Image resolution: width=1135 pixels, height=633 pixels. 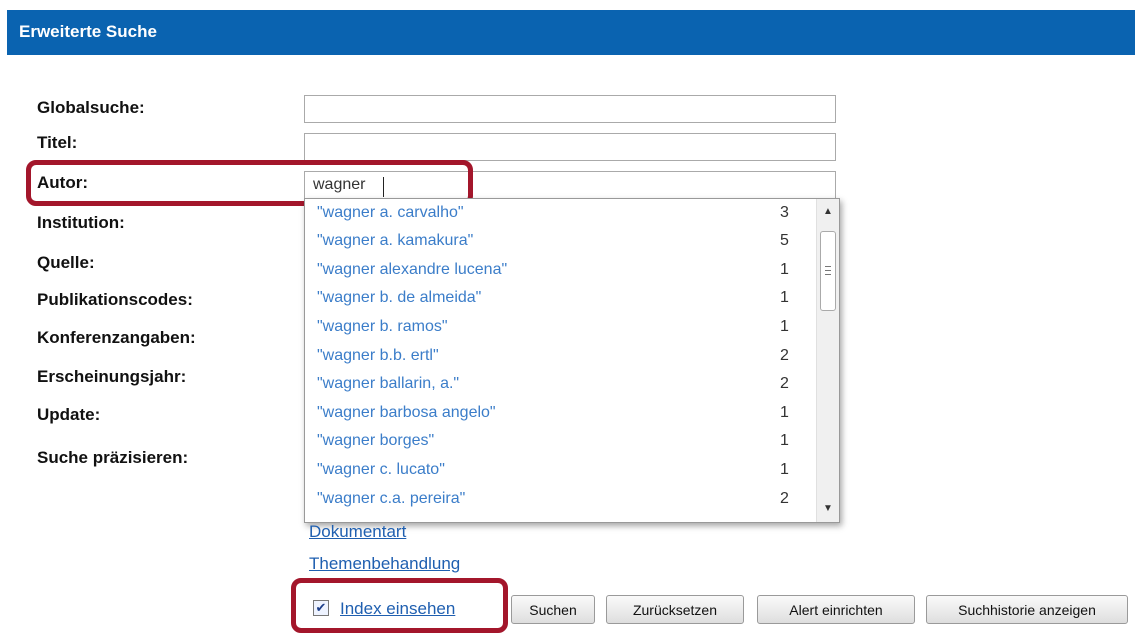 What do you see at coordinates (397, 609) in the screenshot?
I see `index-einsehen-link: Index einsehen` at bounding box center [397, 609].